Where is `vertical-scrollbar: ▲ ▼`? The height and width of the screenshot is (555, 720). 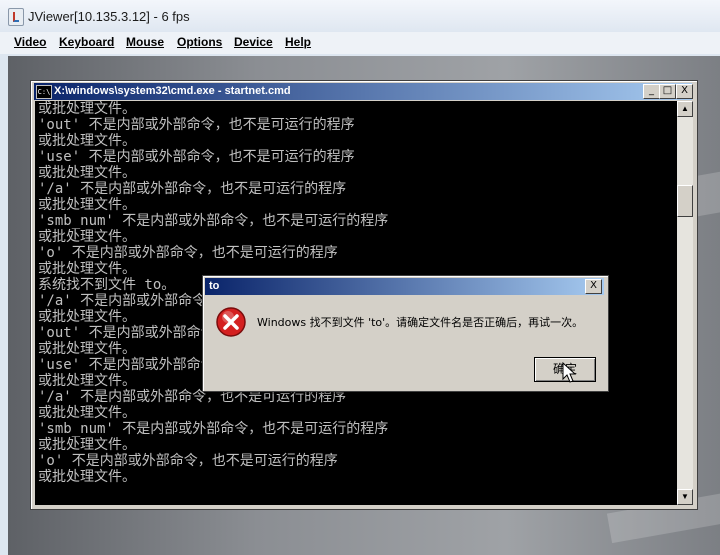 vertical-scrollbar: ▲ ▼ is located at coordinates (685, 303).